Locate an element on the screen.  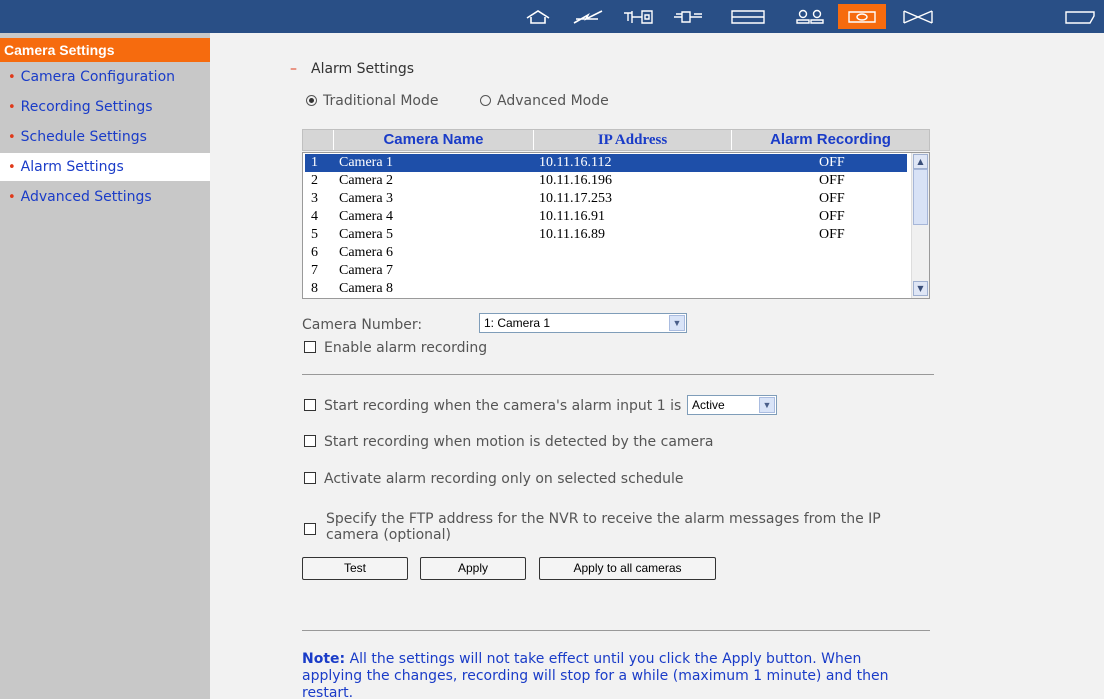
column-header-camera-name: Camera Name is located at coordinates (433, 140).